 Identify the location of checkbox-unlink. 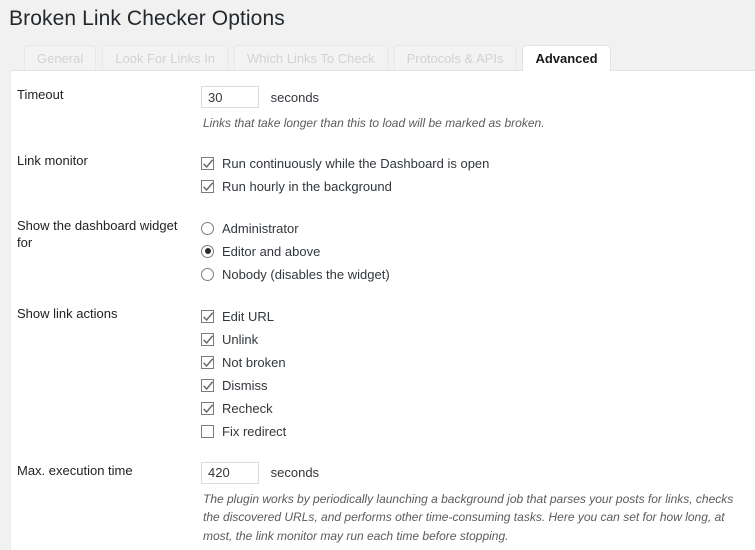
(207, 339).